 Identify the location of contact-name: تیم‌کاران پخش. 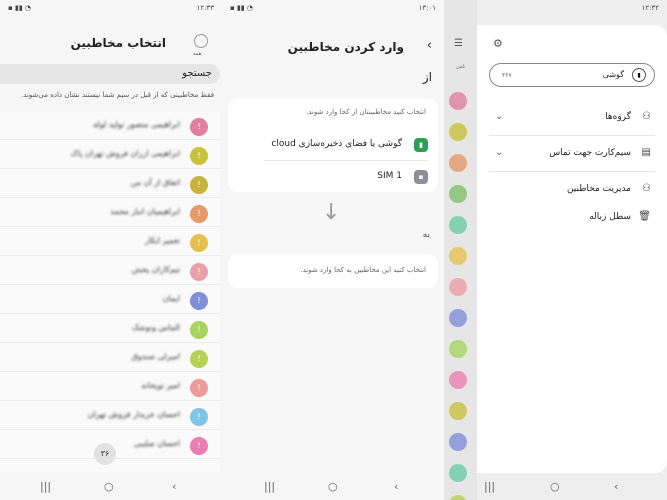
(155, 269).